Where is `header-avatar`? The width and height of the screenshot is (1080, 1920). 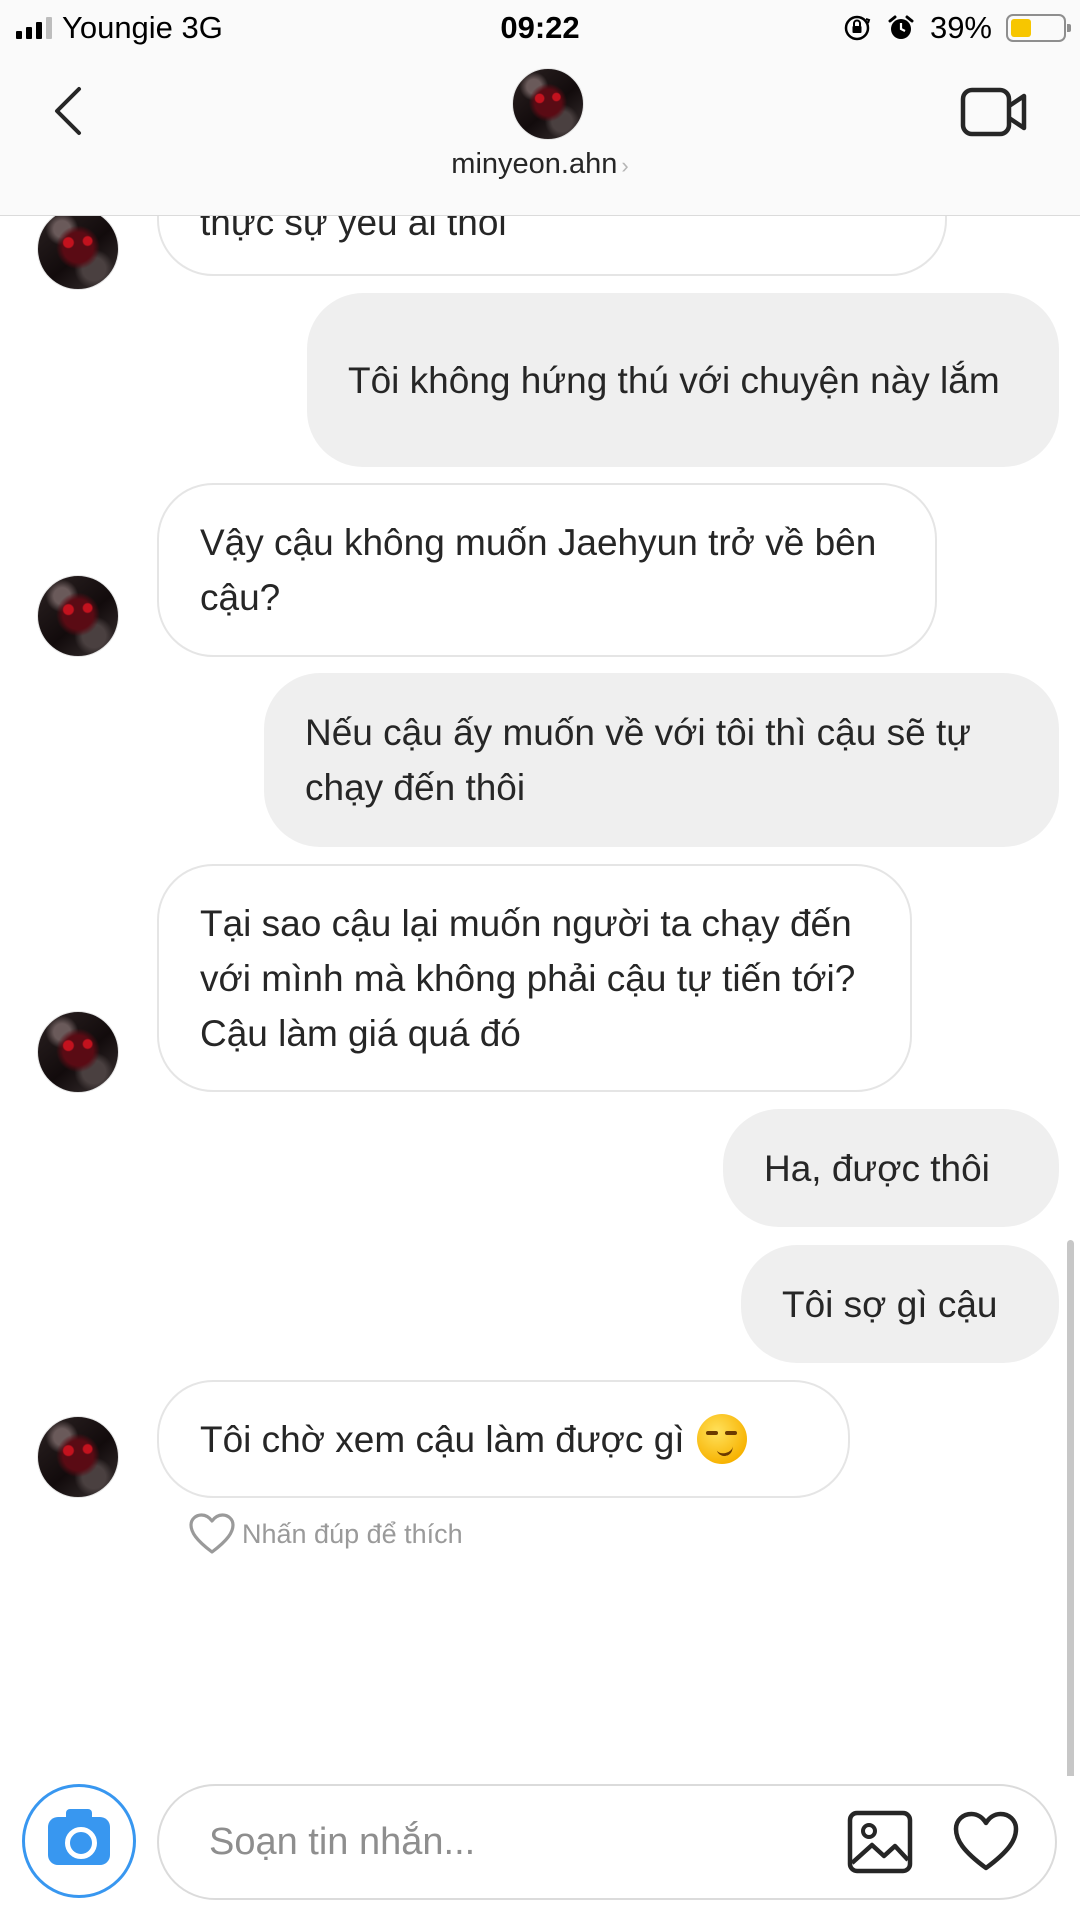 header-avatar is located at coordinates (548, 104).